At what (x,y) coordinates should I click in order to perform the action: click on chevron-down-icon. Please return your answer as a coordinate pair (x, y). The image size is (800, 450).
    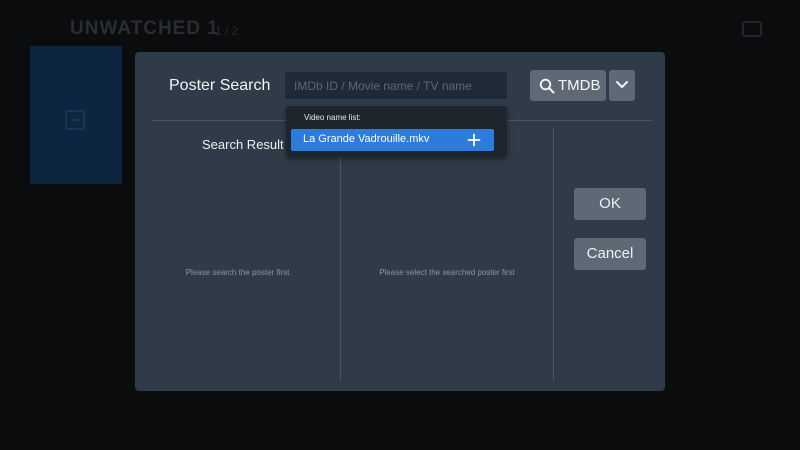
    Looking at the image, I should click on (622, 84).